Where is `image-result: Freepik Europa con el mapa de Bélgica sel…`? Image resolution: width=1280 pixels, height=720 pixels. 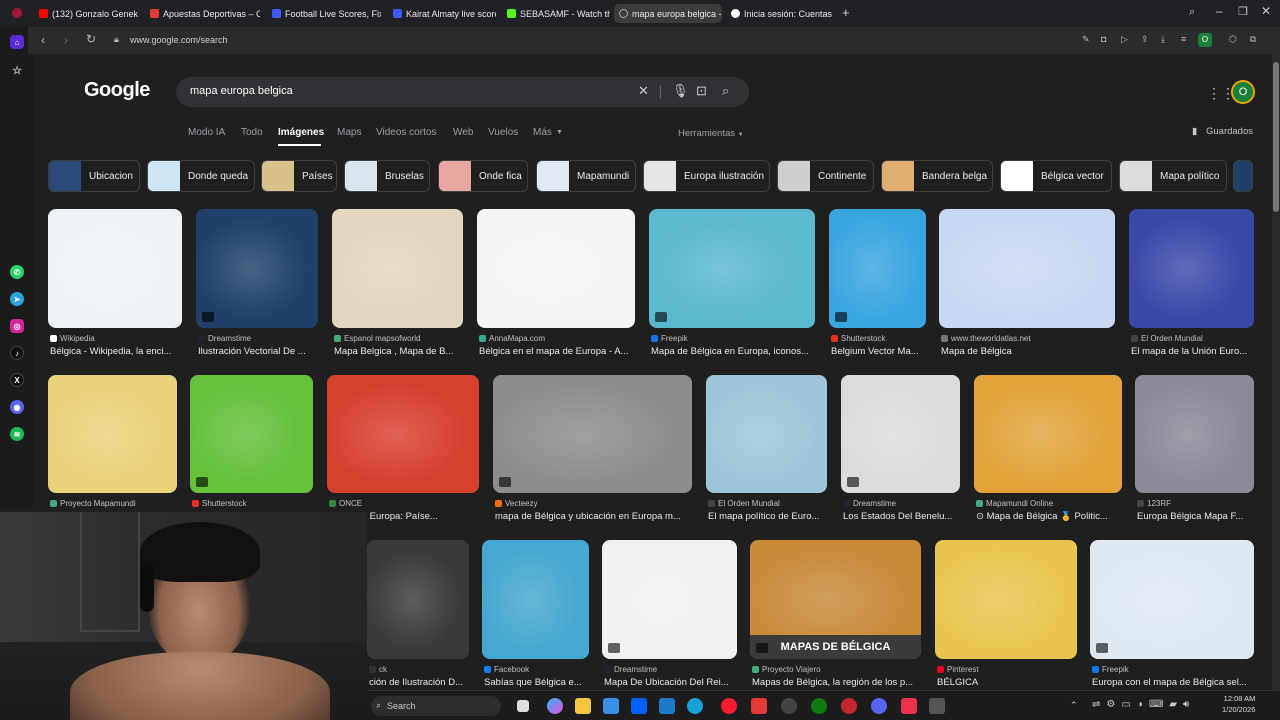 image-result: Freepik Europa con el mapa de Bélgica sel… is located at coordinates (1172, 617).